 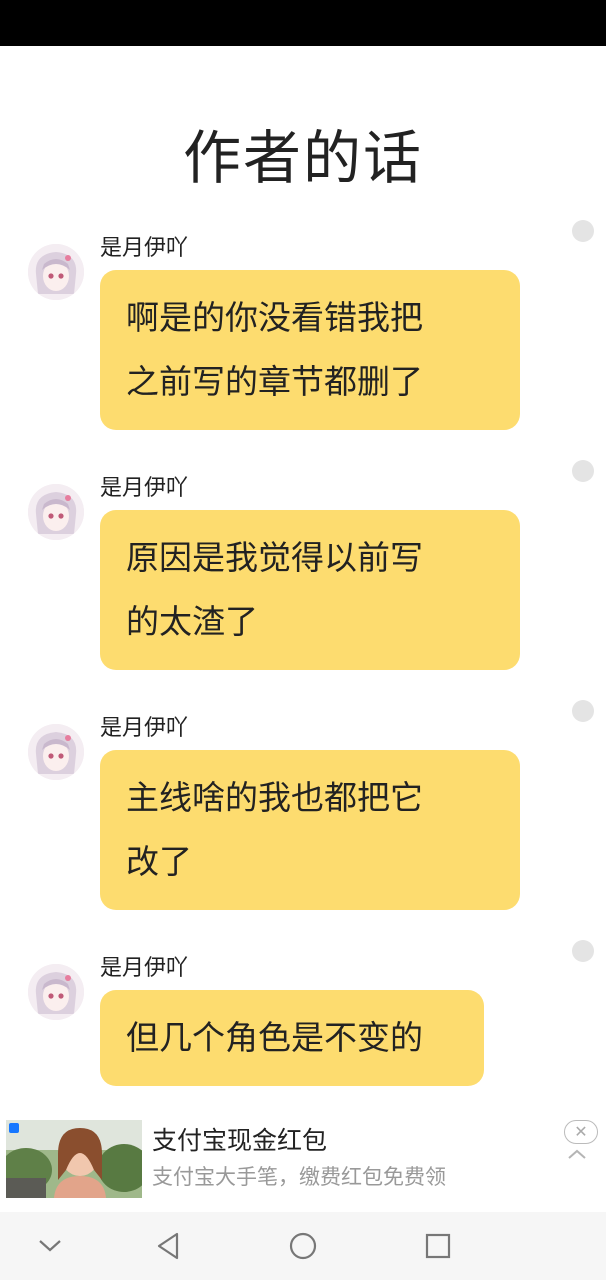 What do you see at coordinates (299, 1177) in the screenshot?
I see `ad-subtitle: 支付宝大手笔，缴费红包免费领` at bounding box center [299, 1177].